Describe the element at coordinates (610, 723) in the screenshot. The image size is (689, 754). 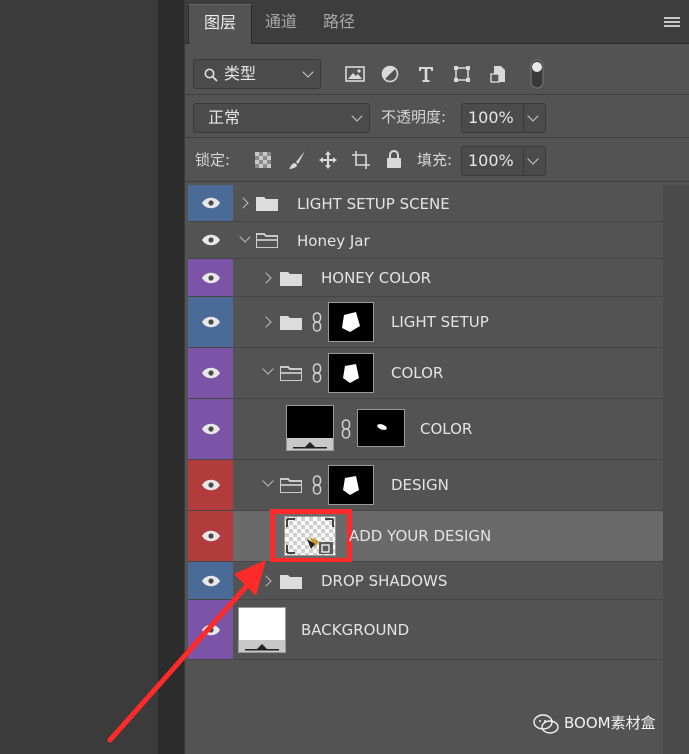
I see `watermark-text: BOOM素材盒` at that location.